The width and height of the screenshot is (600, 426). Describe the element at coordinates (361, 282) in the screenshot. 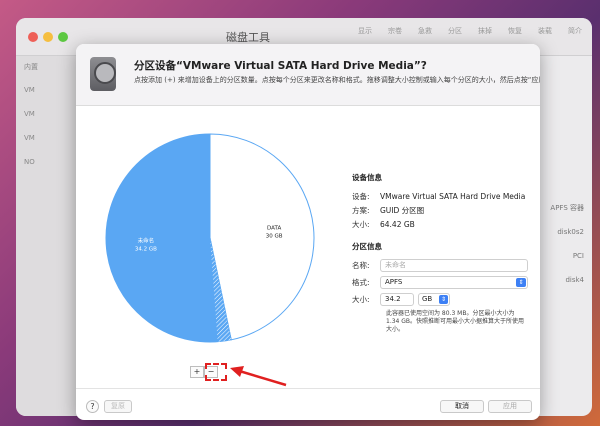

I see `format-label: 格式:` at that location.